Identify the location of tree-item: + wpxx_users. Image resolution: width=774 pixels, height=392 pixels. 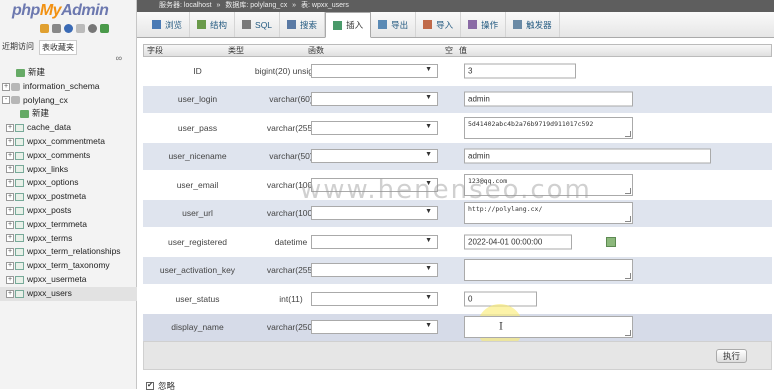
(68, 293).